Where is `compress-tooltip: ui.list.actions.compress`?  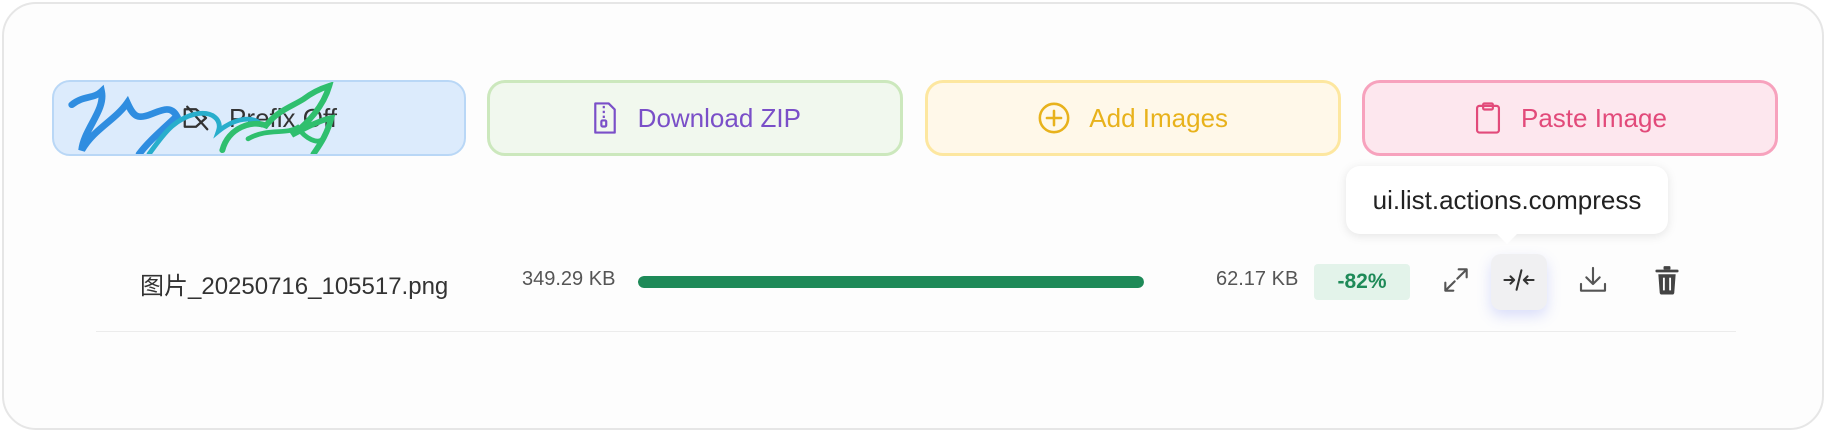
compress-tooltip: ui.list.actions.compress is located at coordinates (1507, 205).